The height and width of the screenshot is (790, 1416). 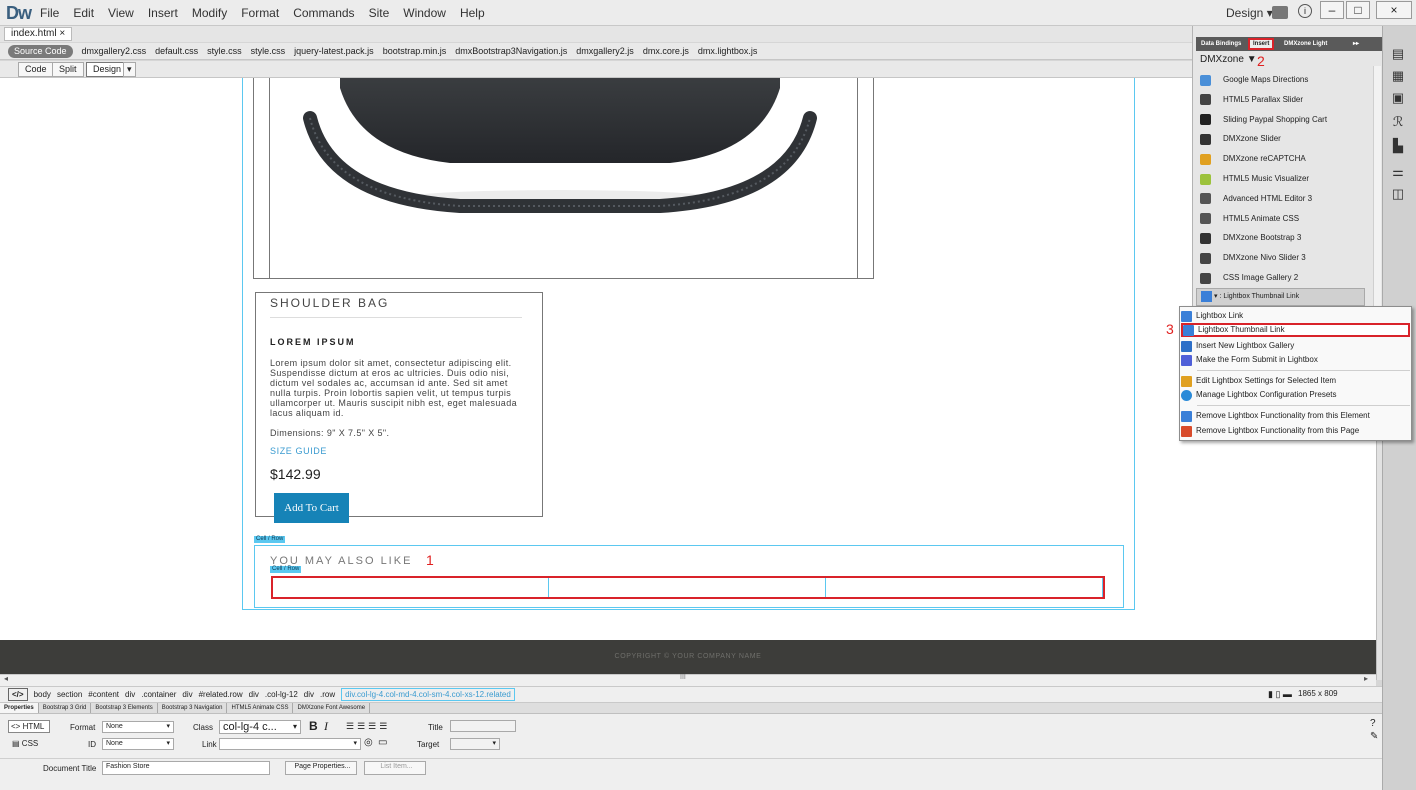 What do you see at coordinates (1285, 120) in the screenshot?
I see `insert-item: Sliding Paypal Shopping Cart` at bounding box center [1285, 120].